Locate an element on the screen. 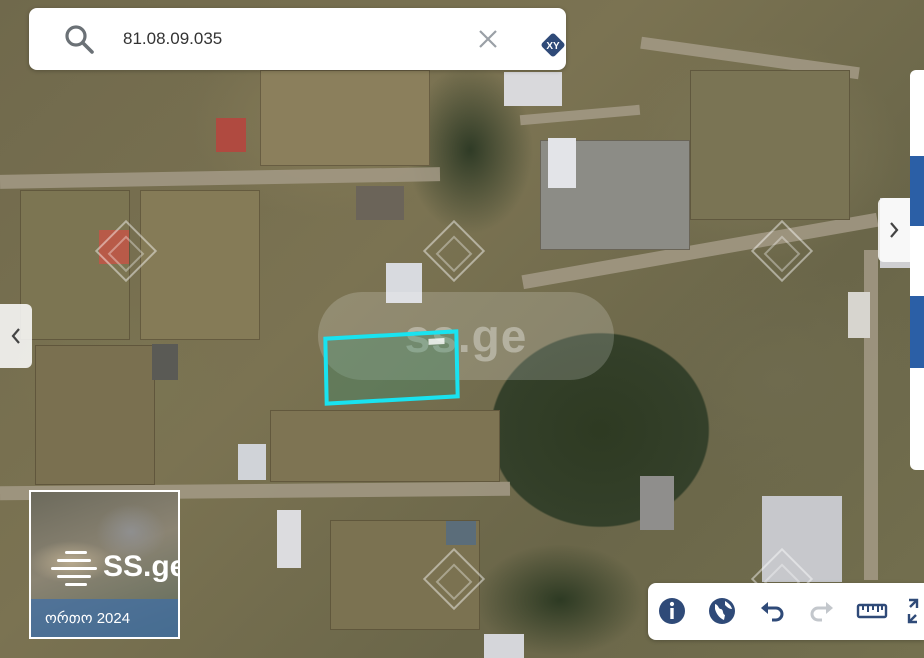 The image size is (924, 658). redo-icon is located at coordinates (822, 611).